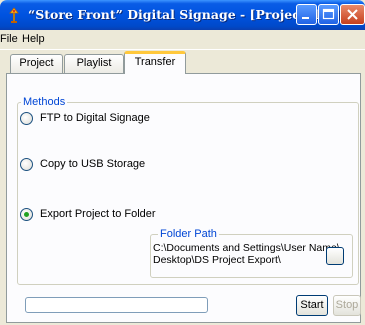 The image size is (365, 325). I want to click on radio-usb, so click(26, 164).